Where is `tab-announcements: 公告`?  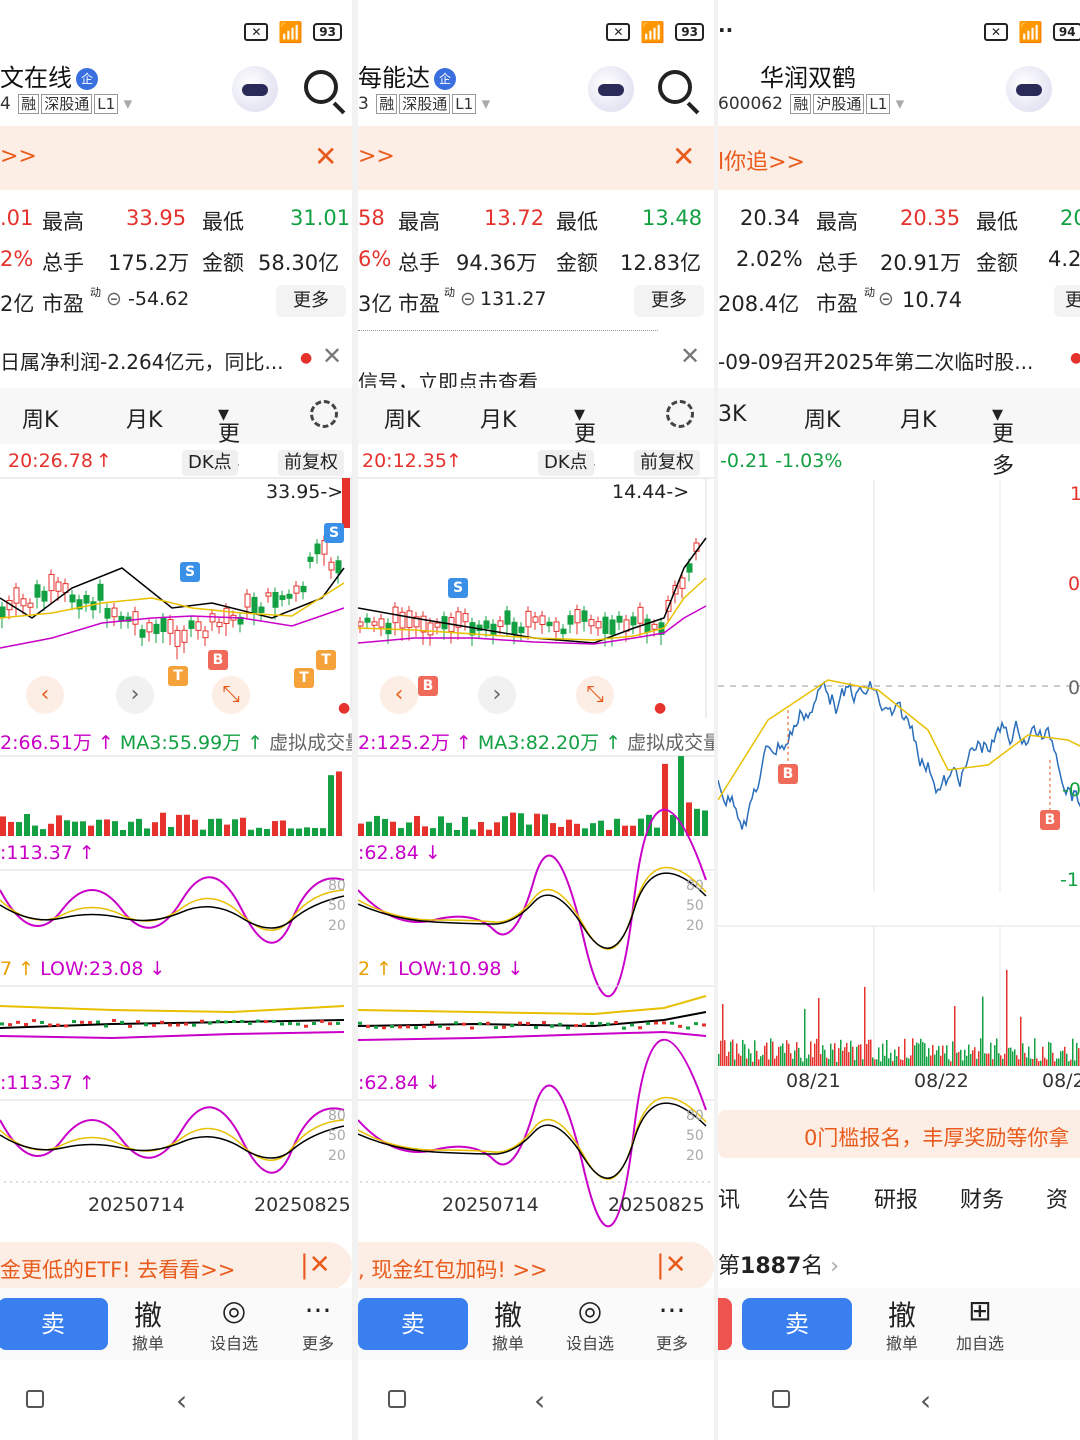
tab-announcements: 公告 is located at coordinates (808, 1198).